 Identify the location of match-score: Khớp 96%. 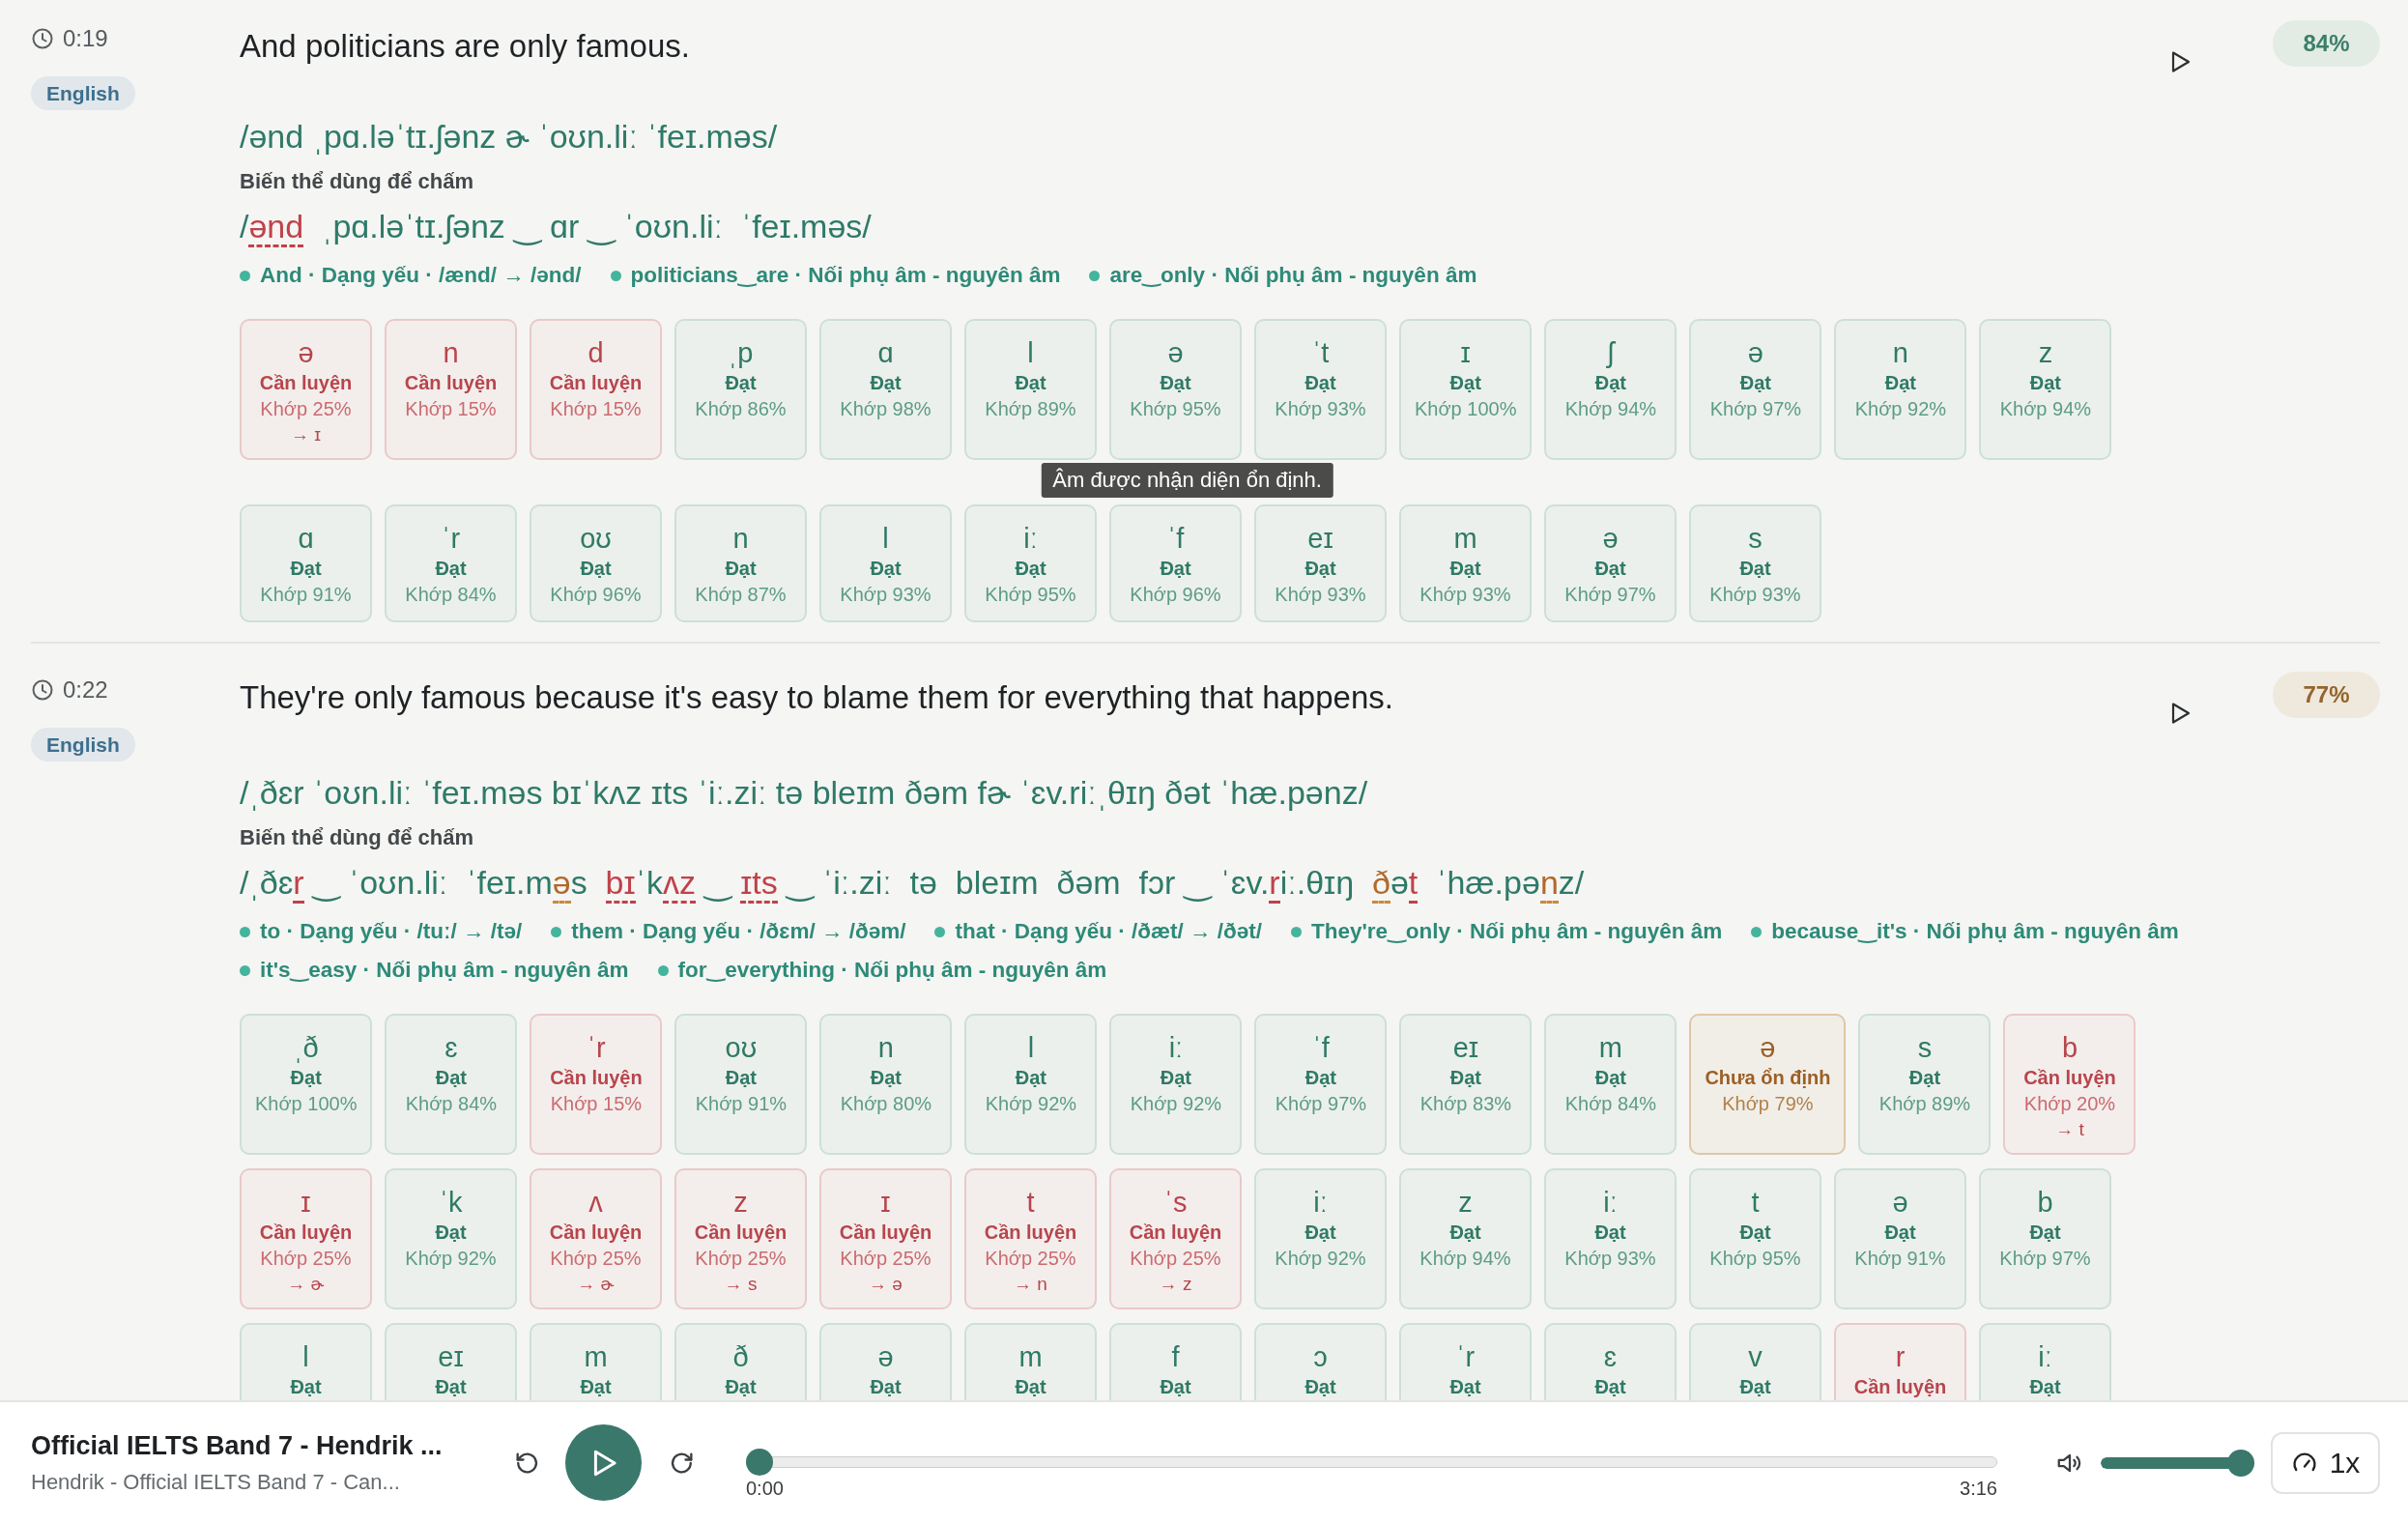
(1176, 595).